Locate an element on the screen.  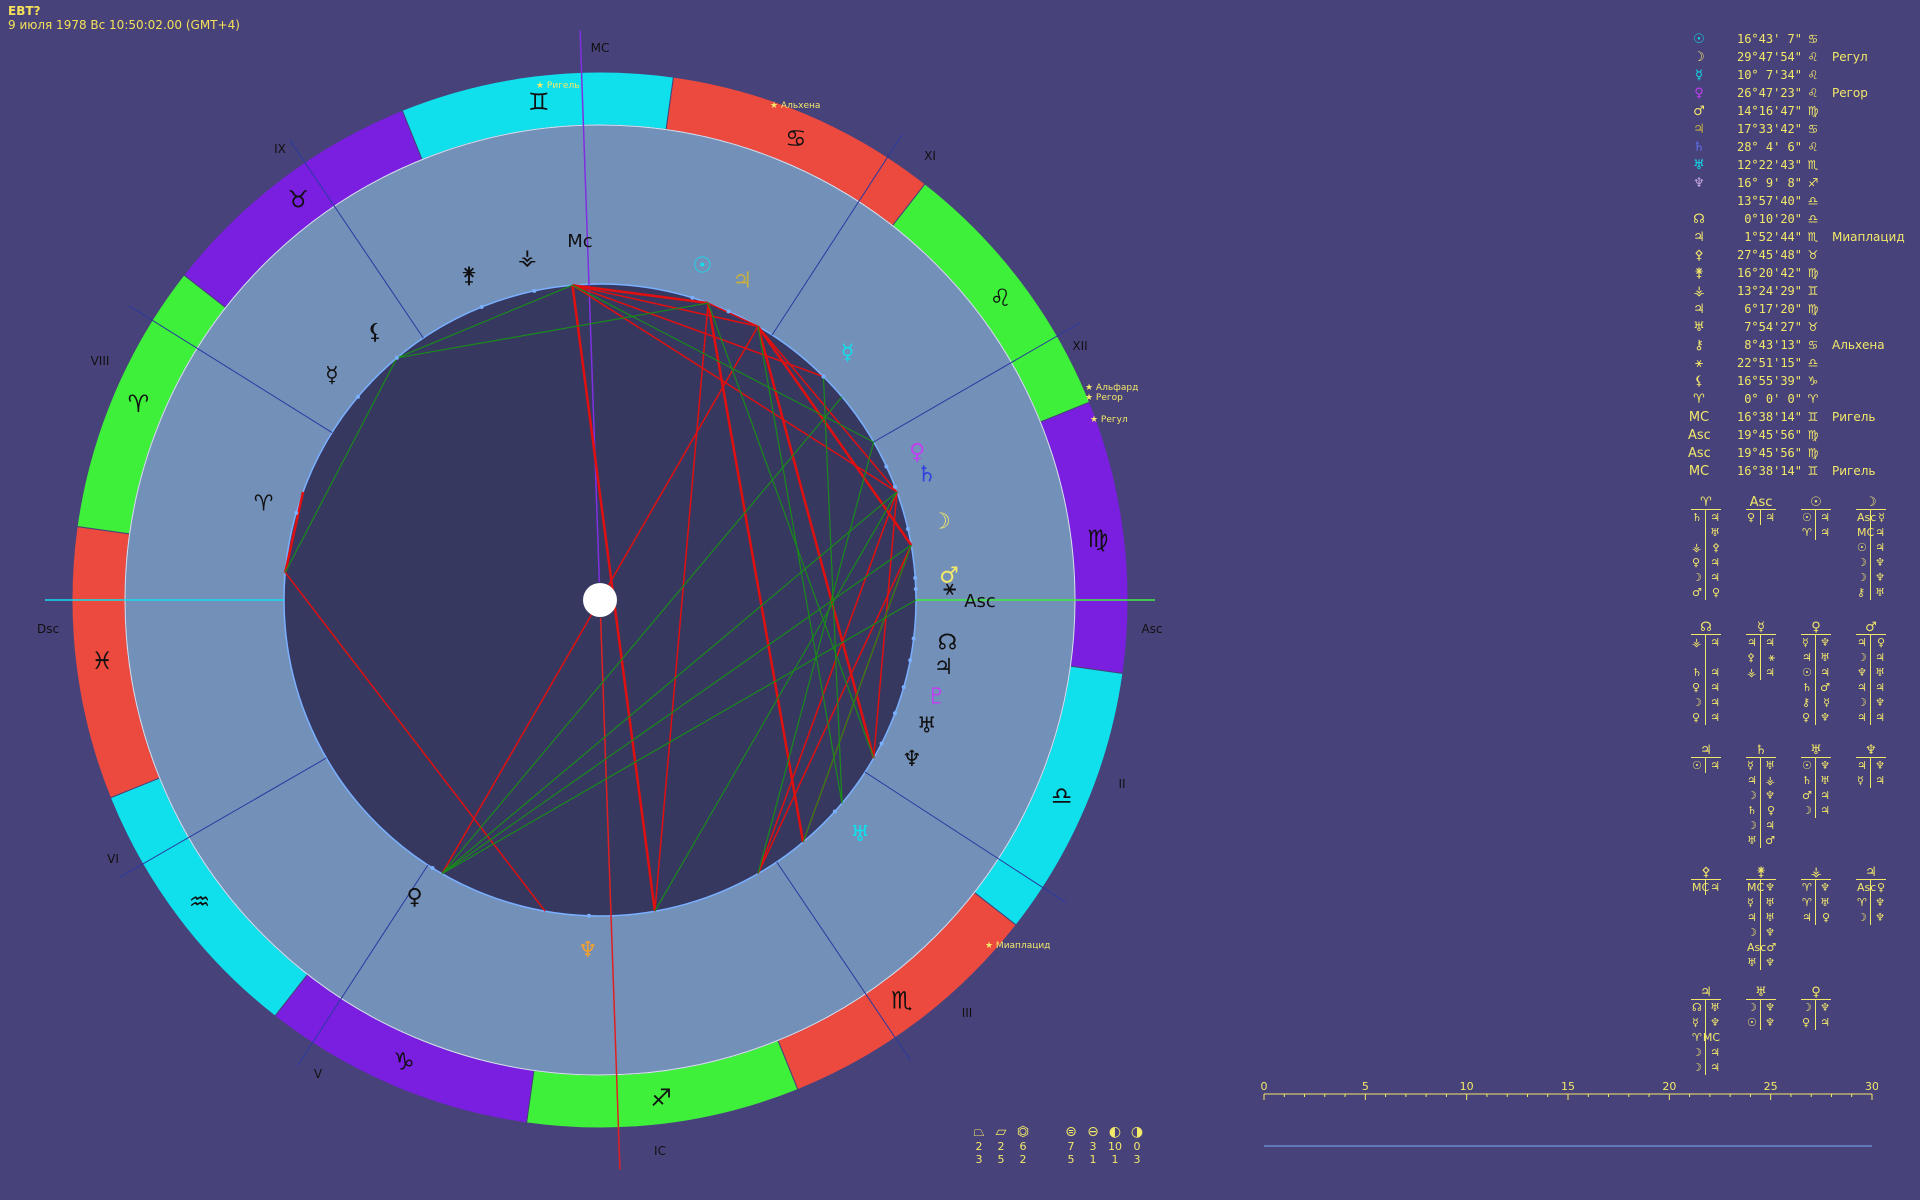
planet-table-sign: ♎ is located at coordinates (1813, 363).